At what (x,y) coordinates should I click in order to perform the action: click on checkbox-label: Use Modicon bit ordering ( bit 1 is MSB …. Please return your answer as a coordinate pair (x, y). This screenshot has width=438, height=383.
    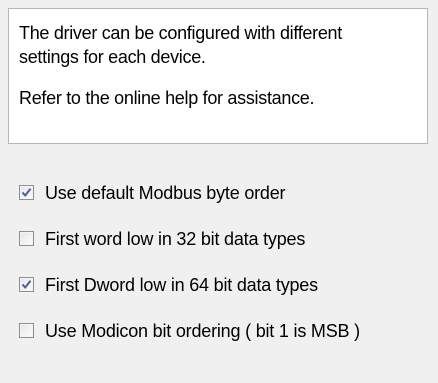
    Looking at the image, I should click on (202, 331).